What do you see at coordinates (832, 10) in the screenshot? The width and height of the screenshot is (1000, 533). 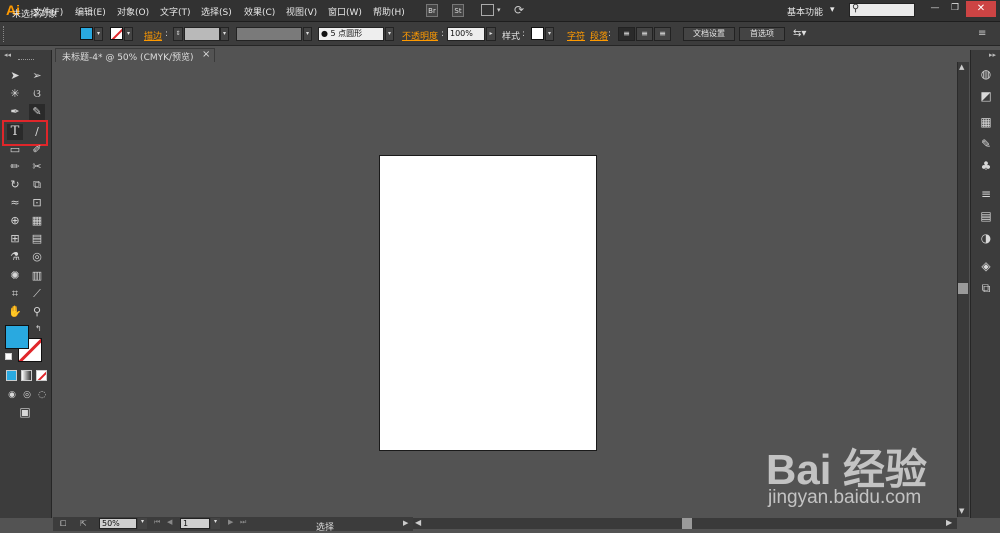 I see `workspace-arrow-icon: ▾` at bounding box center [832, 10].